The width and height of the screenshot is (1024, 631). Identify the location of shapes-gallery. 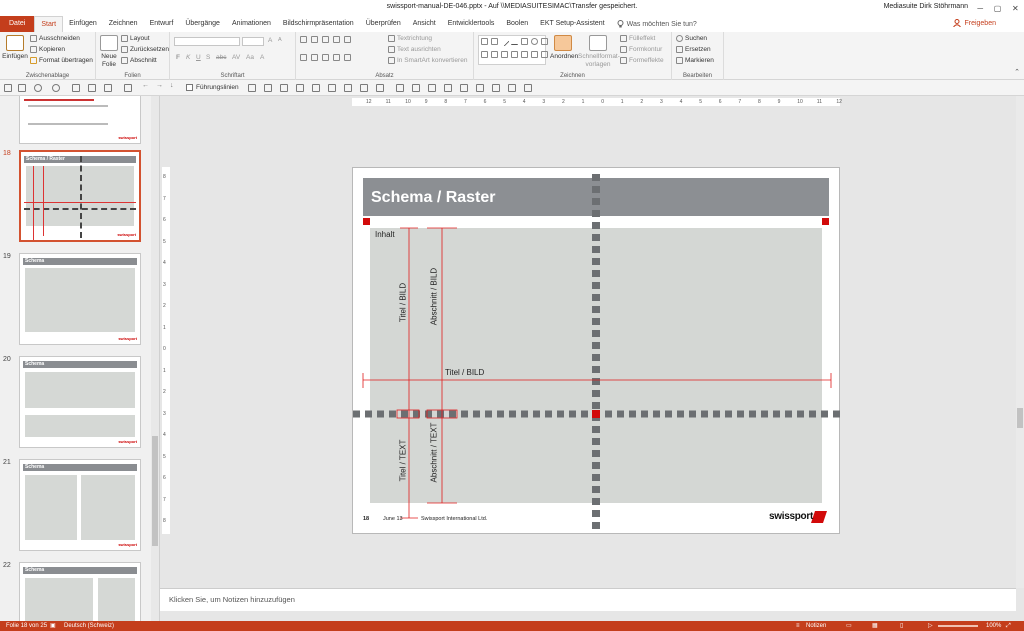
(513, 50).